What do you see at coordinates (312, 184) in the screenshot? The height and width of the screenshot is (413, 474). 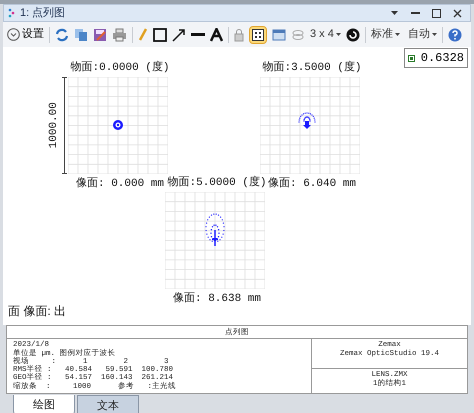 I see `image-label: 像面: 6.040 mm` at bounding box center [312, 184].